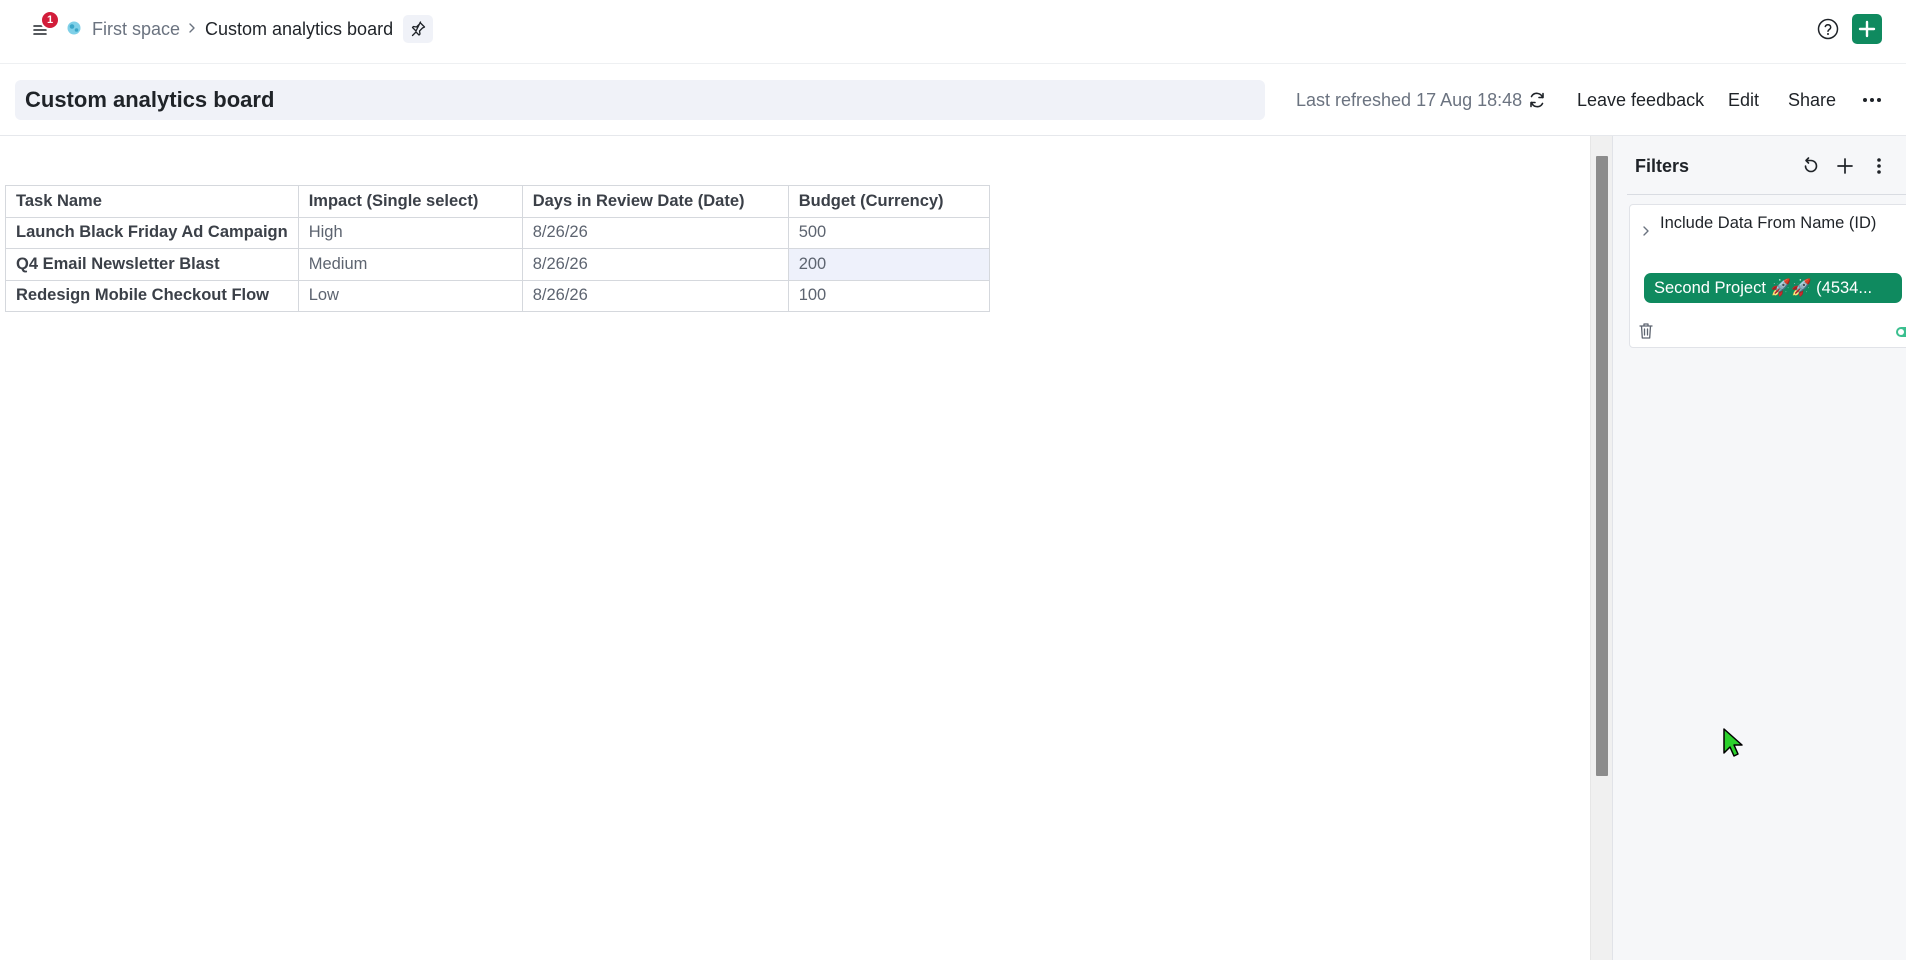  What do you see at coordinates (1901, 332) in the screenshot?
I see `filter-enabled-toggle` at bounding box center [1901, 332].